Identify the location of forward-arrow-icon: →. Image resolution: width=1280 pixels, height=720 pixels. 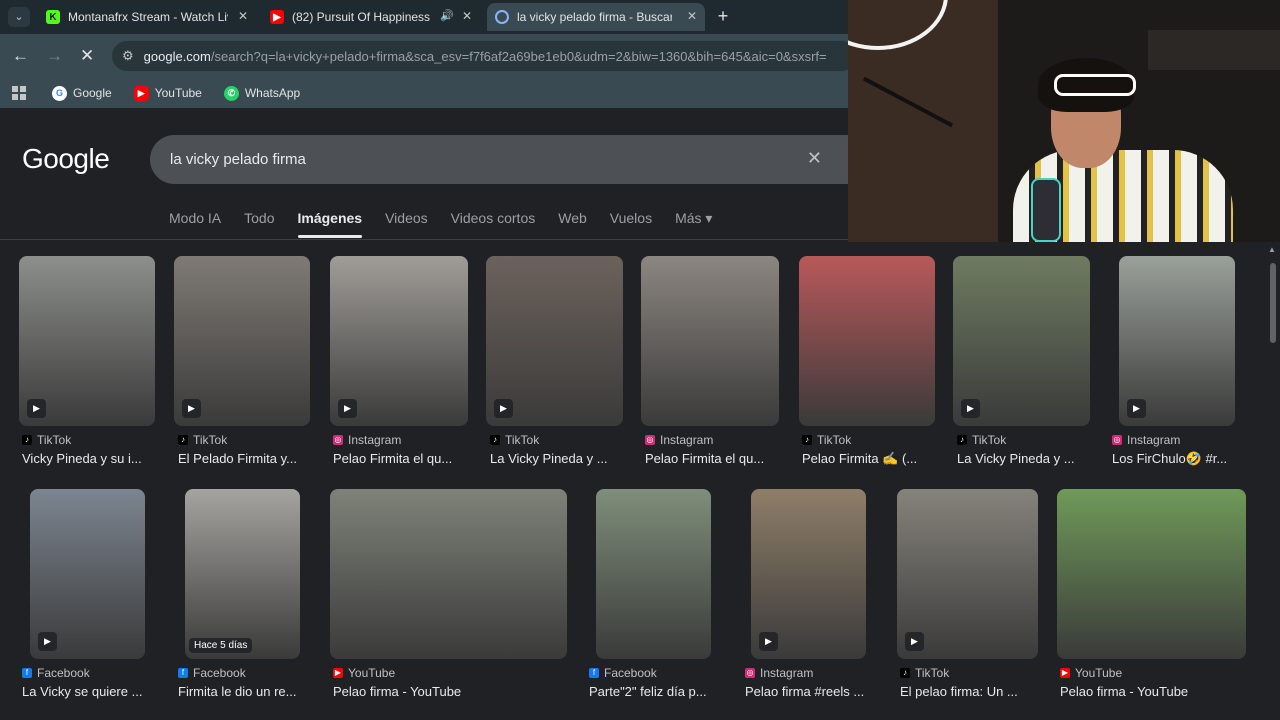
(54, 56).